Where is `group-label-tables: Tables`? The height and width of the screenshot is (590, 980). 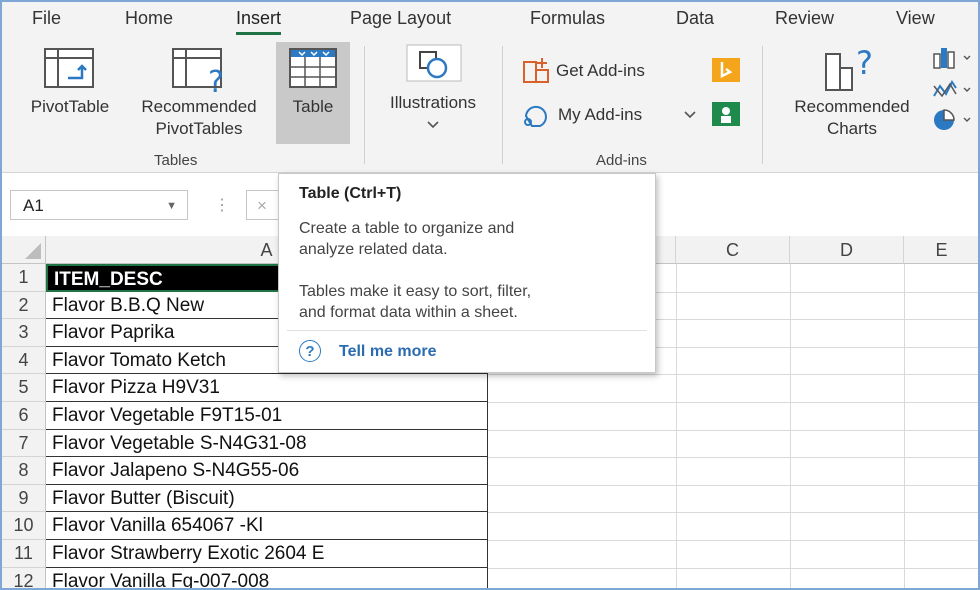 group-label-tables: Tables is located at coordinates (176, 160).